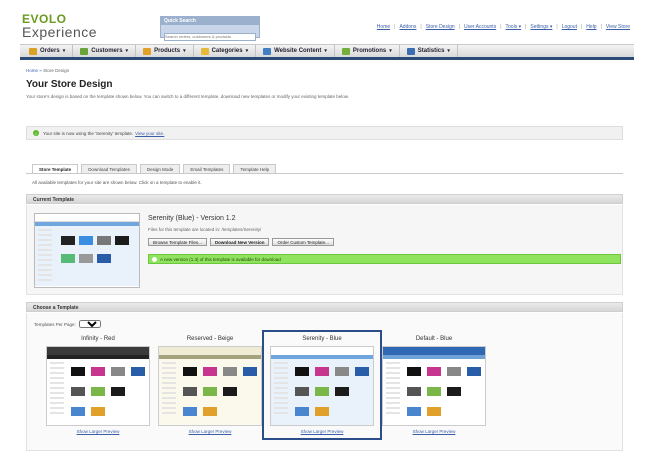 The width and height of the screenshot is (649, 460). Describe the element at coordinates (210, 28) in the screenshot. I see `quick-search-box: Quick Search` at that location.